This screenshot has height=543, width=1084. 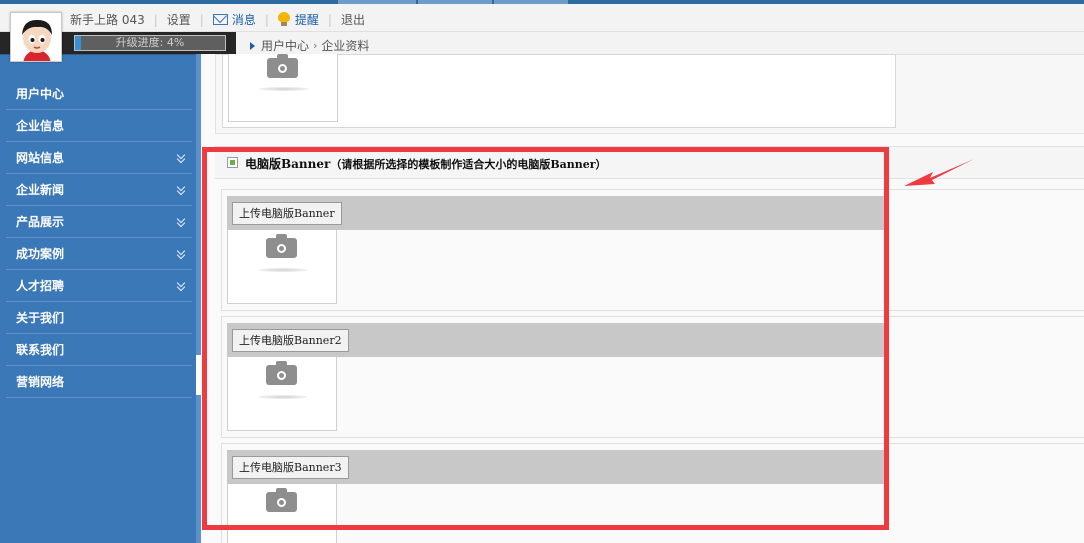 What do you see at coordinates (107, 19) in the screenshot?
I see `username: 新手上路 043` at bounding box center [107, 19].